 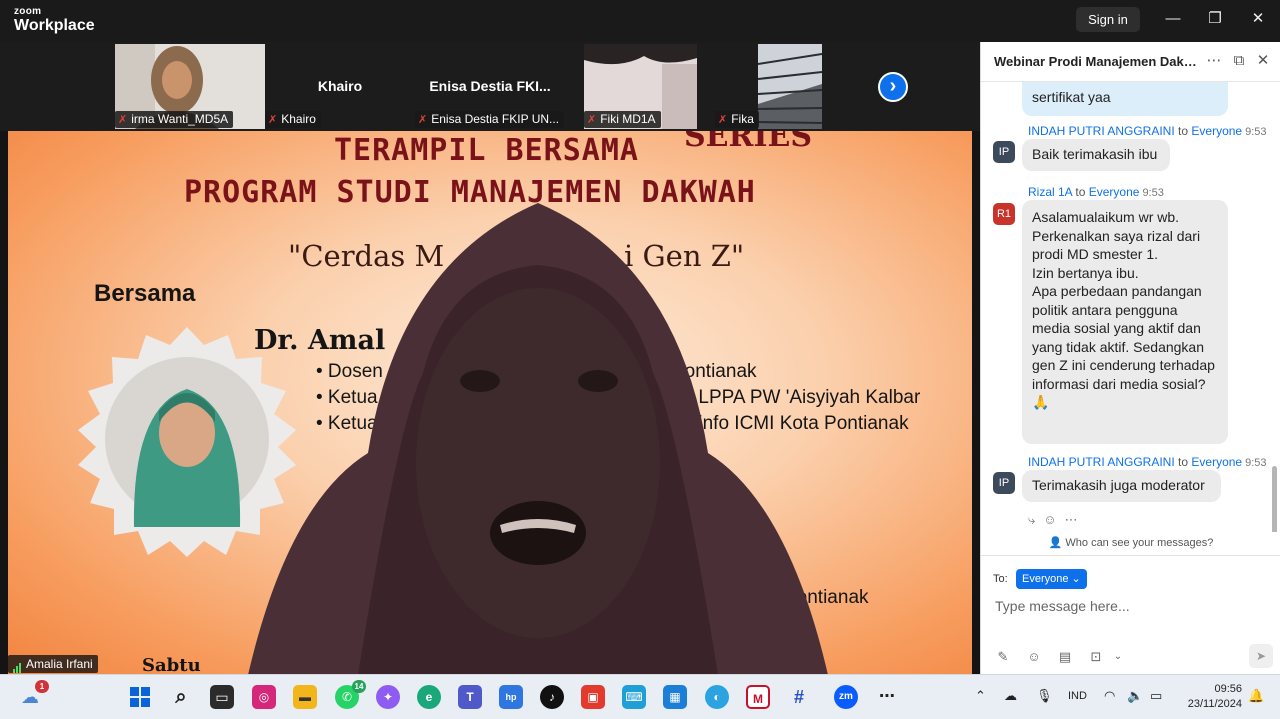 I want to click on clock: 09:56 23/11/2024, so click(x=1210, y=697).